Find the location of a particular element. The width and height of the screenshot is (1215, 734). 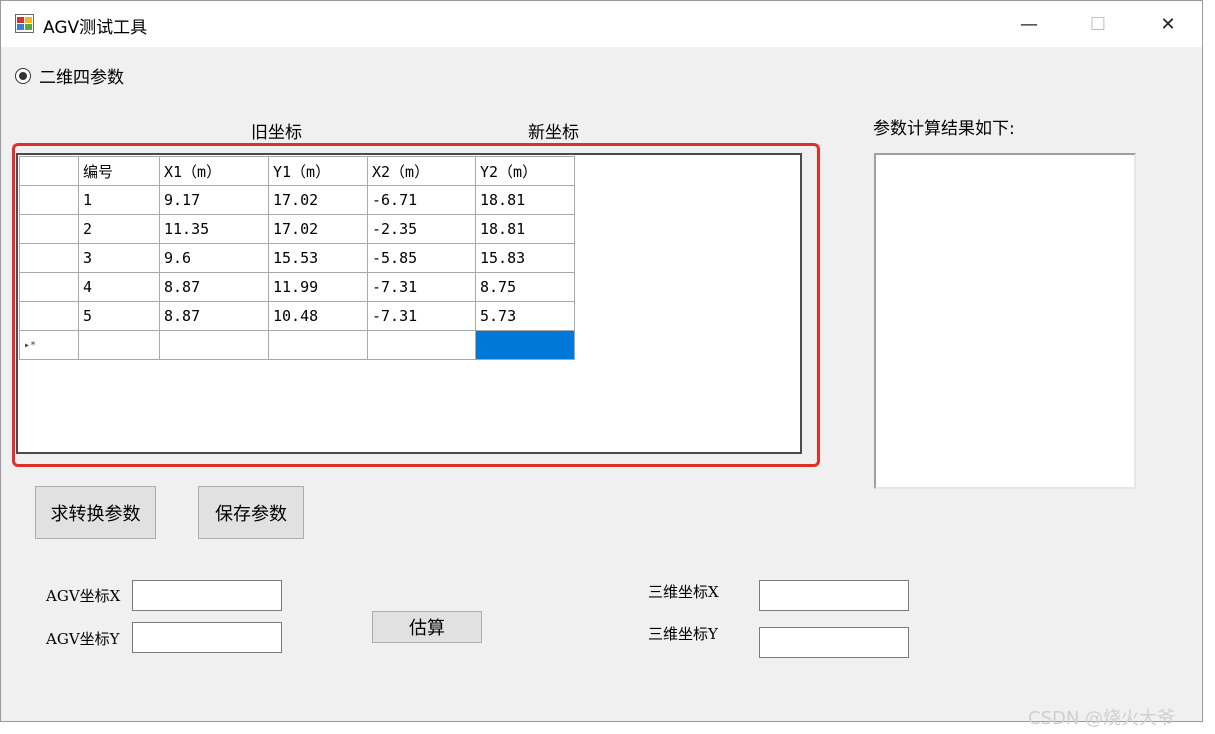

column-header-y2: Y2（m） is located at coordinates (525, 171).